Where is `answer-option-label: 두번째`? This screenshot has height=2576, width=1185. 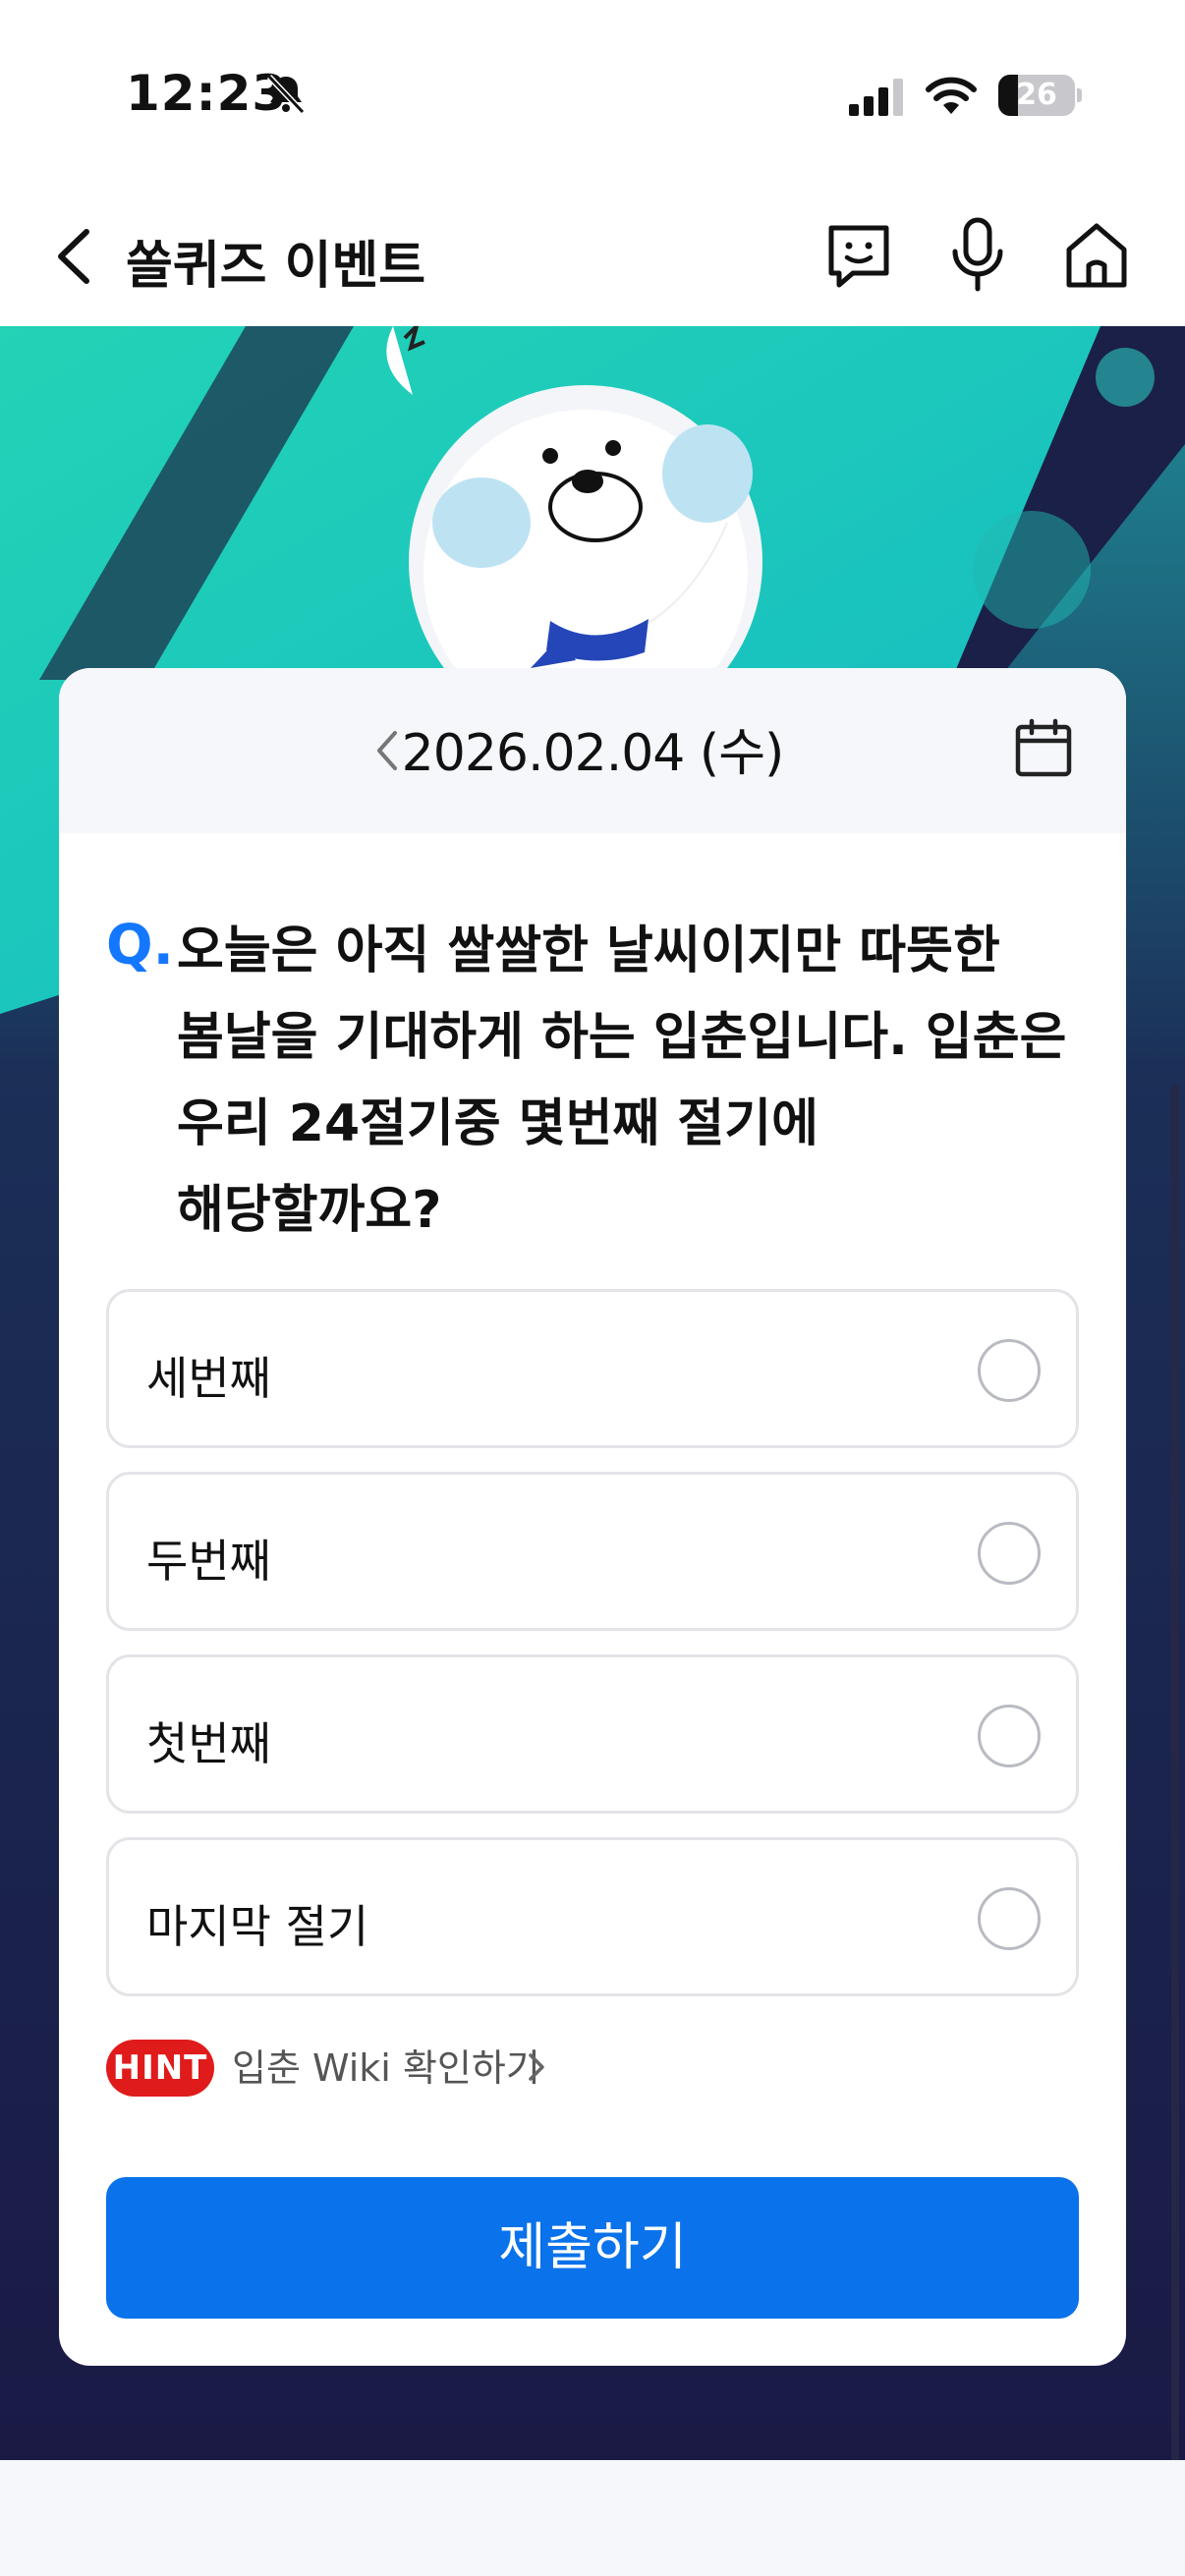
answer-option-label: 두번째 is located at coordinates (209, 1561).